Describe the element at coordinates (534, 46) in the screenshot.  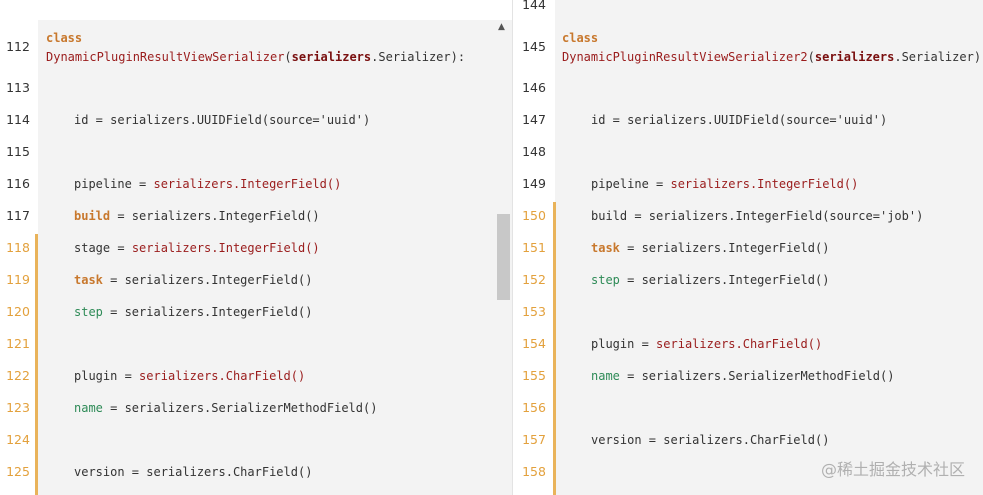
I see `line-number: 145` at that location.